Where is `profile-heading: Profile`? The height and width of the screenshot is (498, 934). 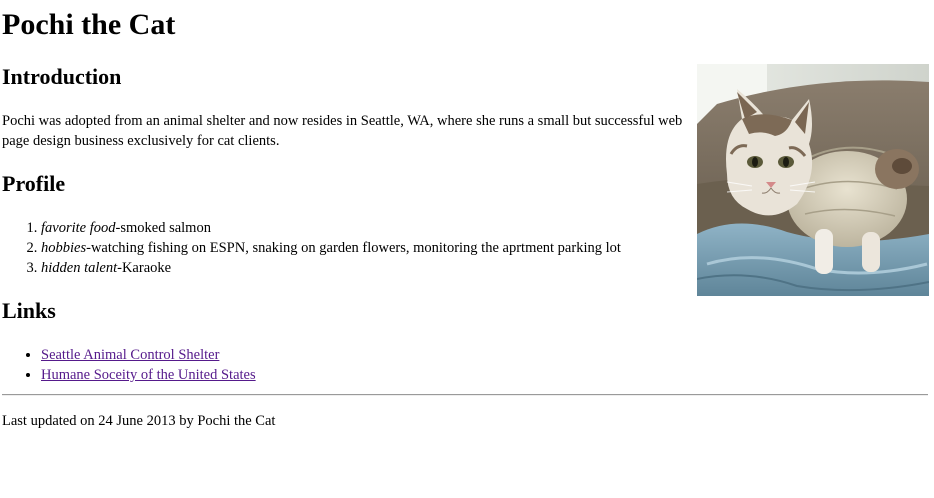 profile-heading: Profile is located at coordinates (34, 183).